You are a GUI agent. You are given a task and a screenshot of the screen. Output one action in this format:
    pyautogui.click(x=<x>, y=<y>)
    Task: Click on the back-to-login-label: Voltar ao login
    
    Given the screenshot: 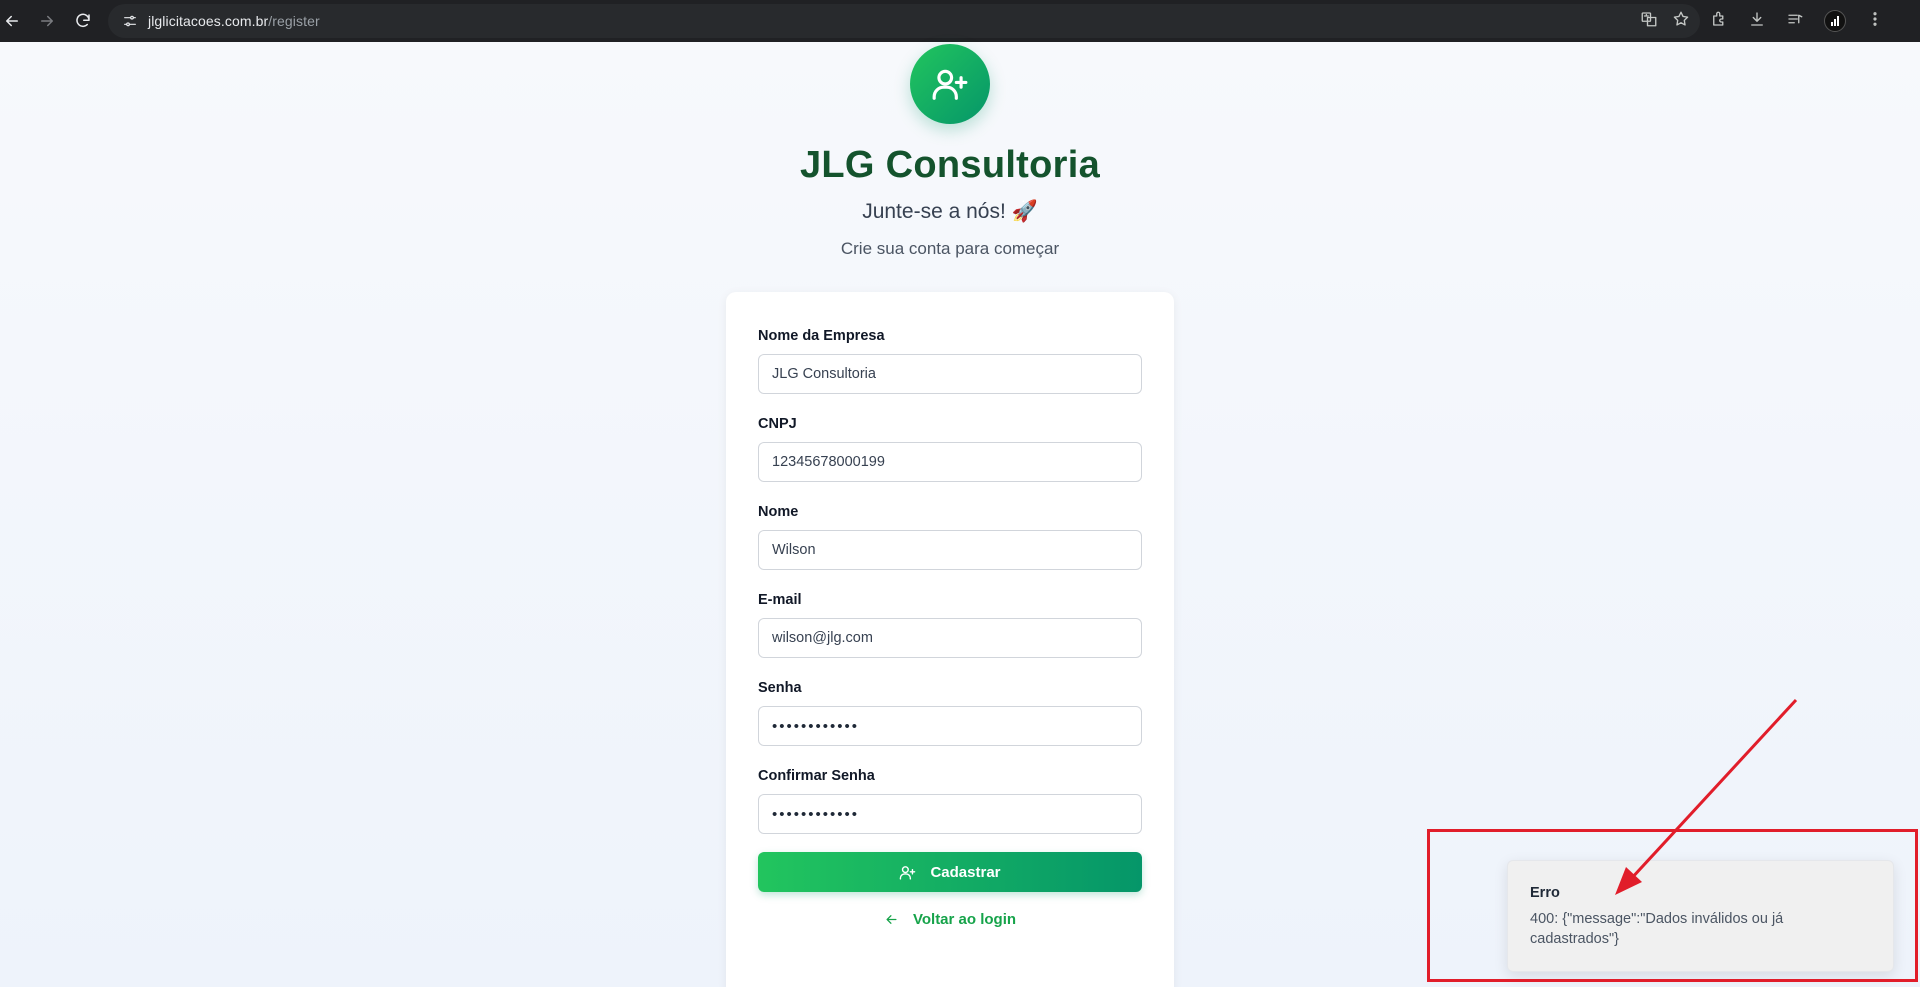 What is the action you would take?
    pyautogui.click(x=964, y=919)
    